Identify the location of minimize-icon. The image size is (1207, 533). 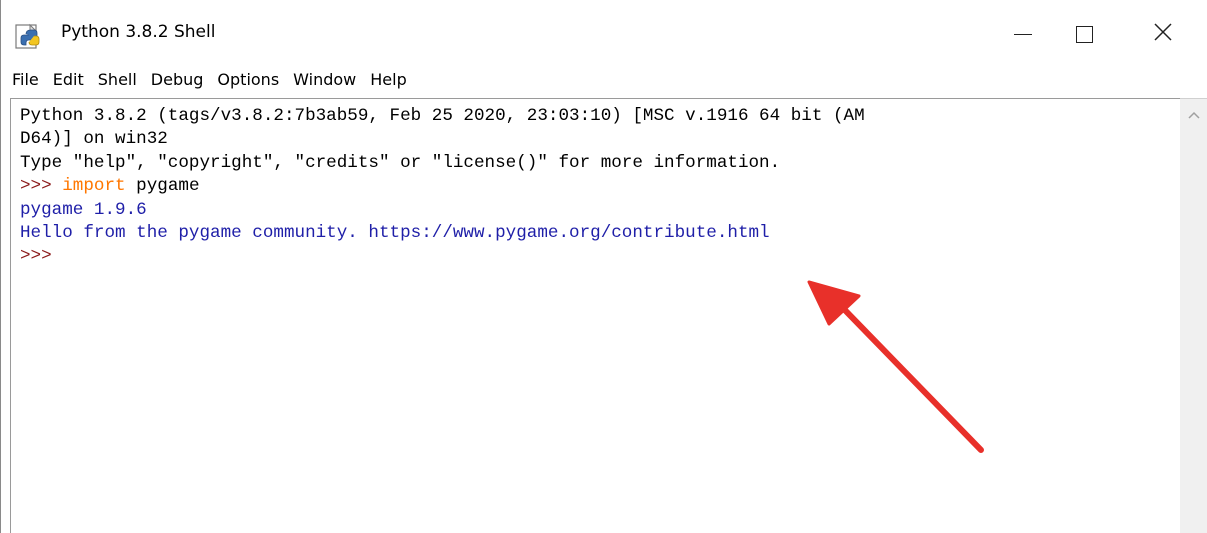
(1023, 34).